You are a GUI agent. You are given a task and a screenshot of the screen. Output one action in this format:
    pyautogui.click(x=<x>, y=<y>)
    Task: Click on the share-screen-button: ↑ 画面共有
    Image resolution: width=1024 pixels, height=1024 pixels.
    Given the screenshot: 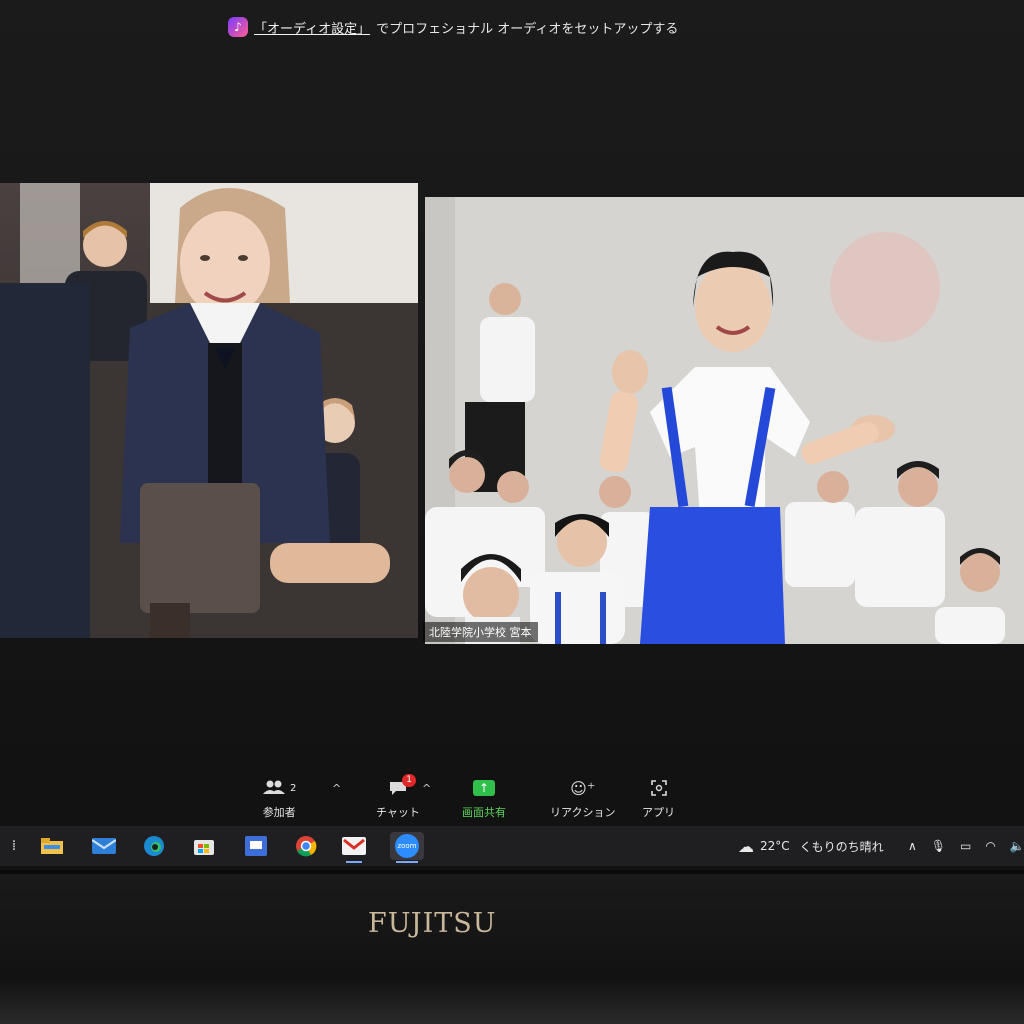 What is the action you would take?
    pyautogui.click(x=484, y=798)
    